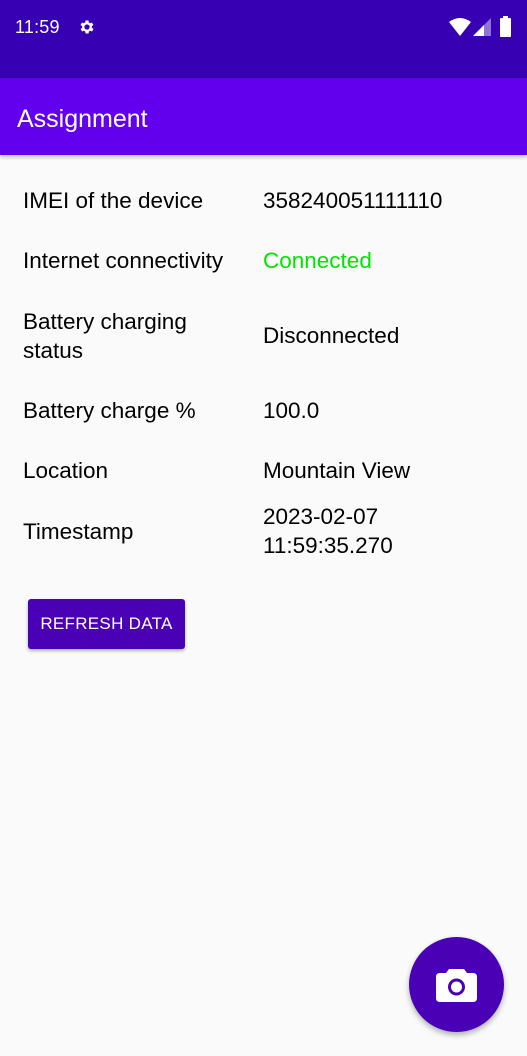  Describe the element at coordinates (109, 410) in the screenshot. I see `info-label: Battery charge %` at that location.